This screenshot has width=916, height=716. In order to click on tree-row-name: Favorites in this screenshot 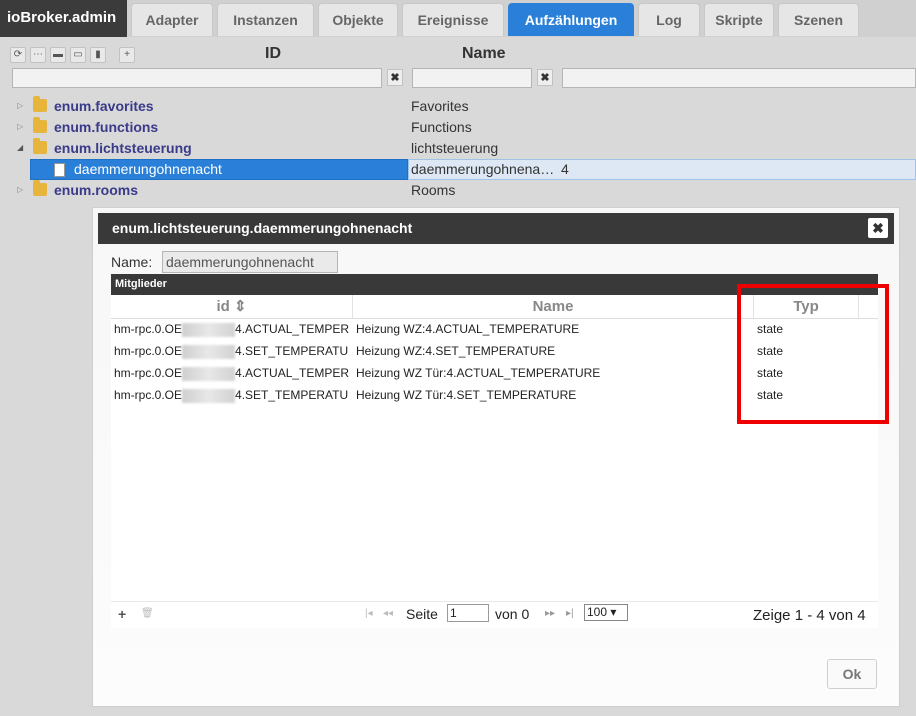, I will do `click(440, 106)`.